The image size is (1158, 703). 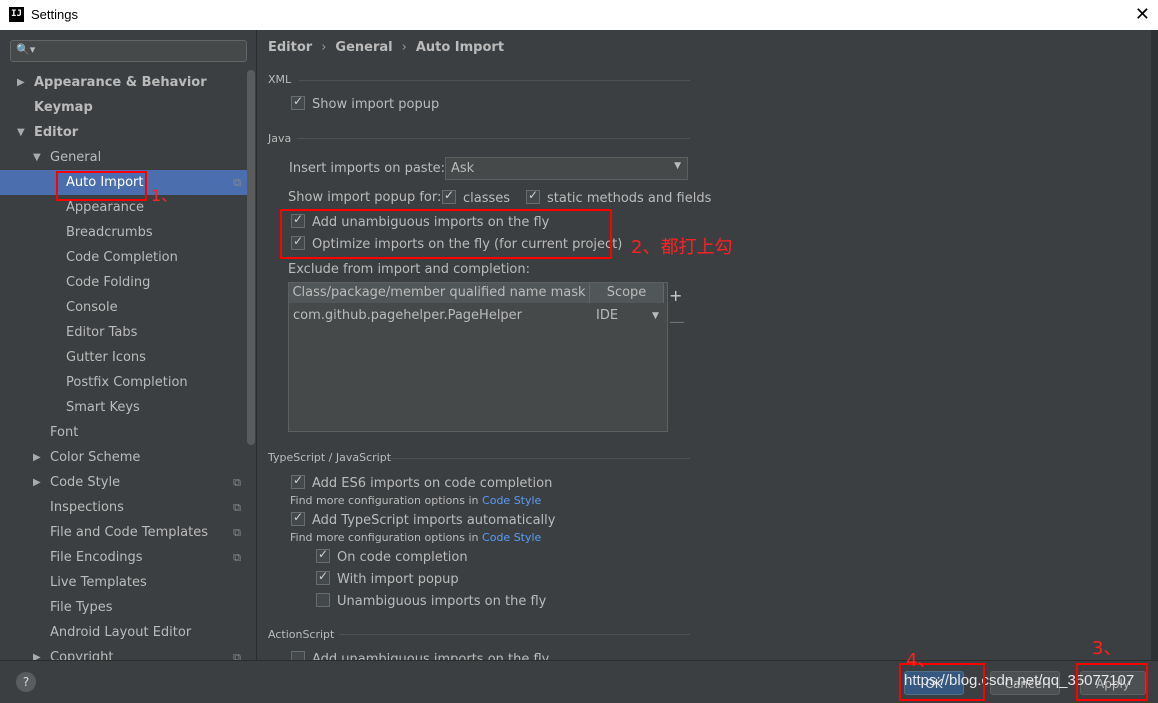 I want to click on breadcrumb-auto-import: Auto Import, so click(x=460, y=47).